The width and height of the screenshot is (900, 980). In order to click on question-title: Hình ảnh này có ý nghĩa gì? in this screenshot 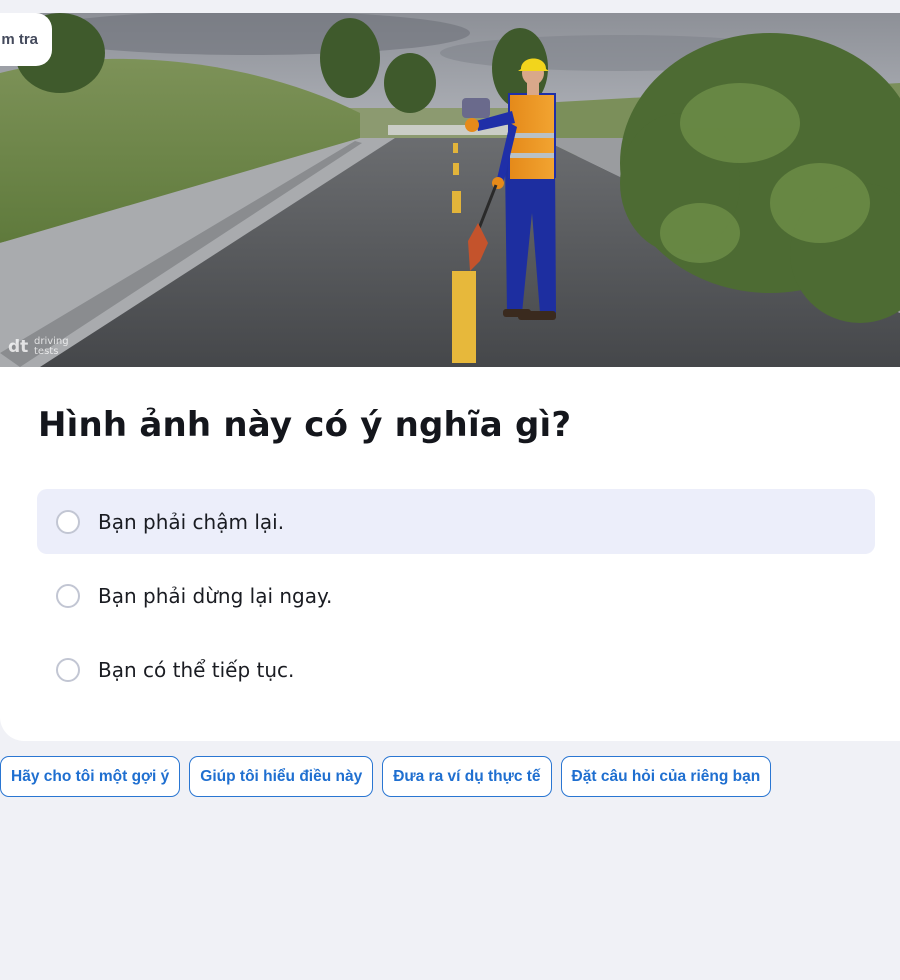, I will do `click(305, 425)`.